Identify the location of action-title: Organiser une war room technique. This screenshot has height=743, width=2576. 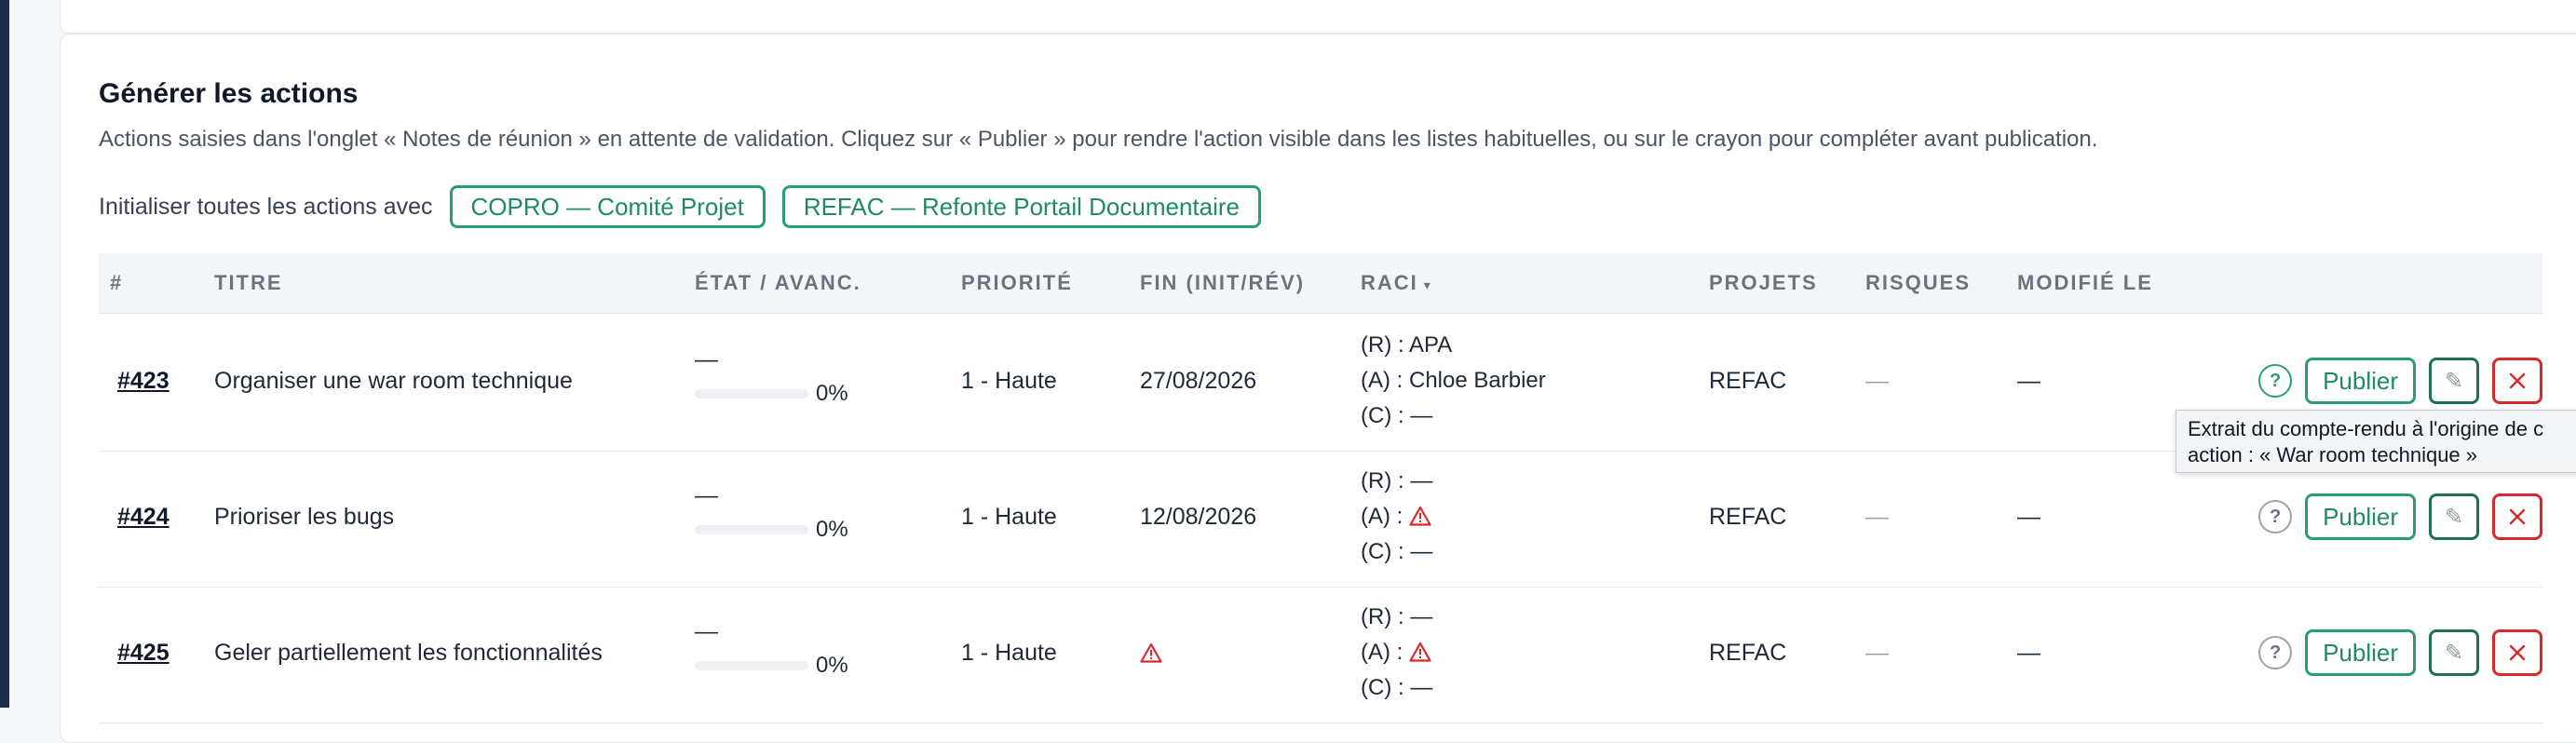
(393, 381).